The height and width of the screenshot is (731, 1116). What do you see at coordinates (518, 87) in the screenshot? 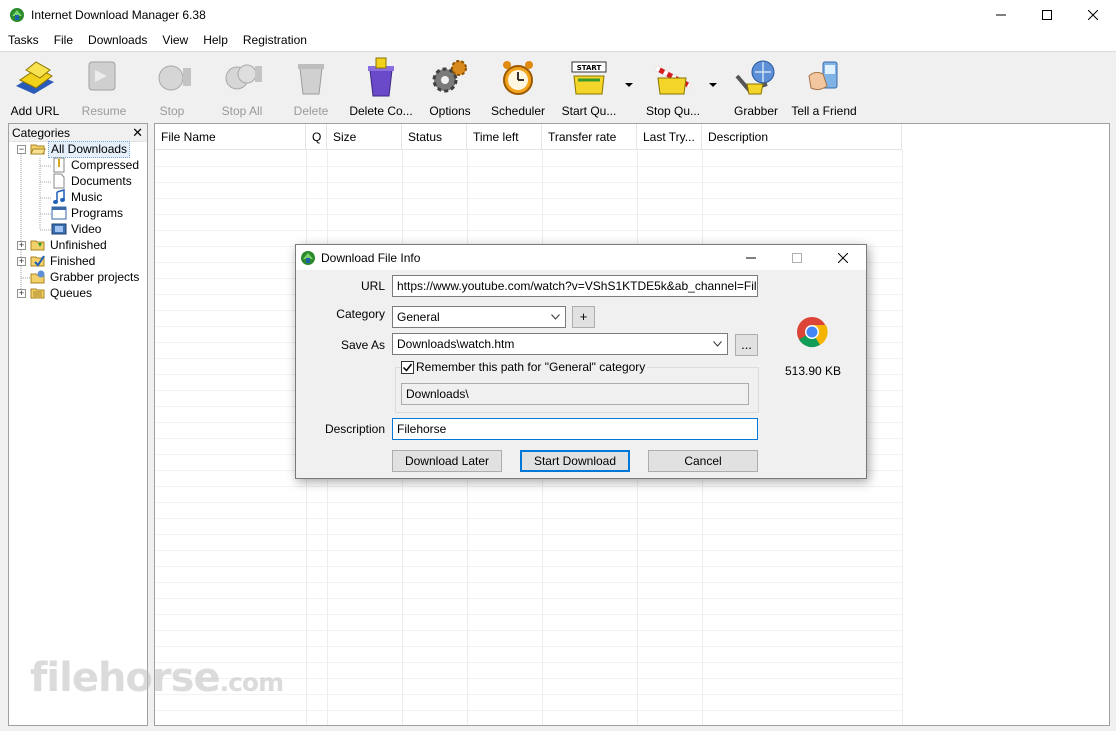
I see `scheduler-button: Scheduler` at bounding box center [518, 87].